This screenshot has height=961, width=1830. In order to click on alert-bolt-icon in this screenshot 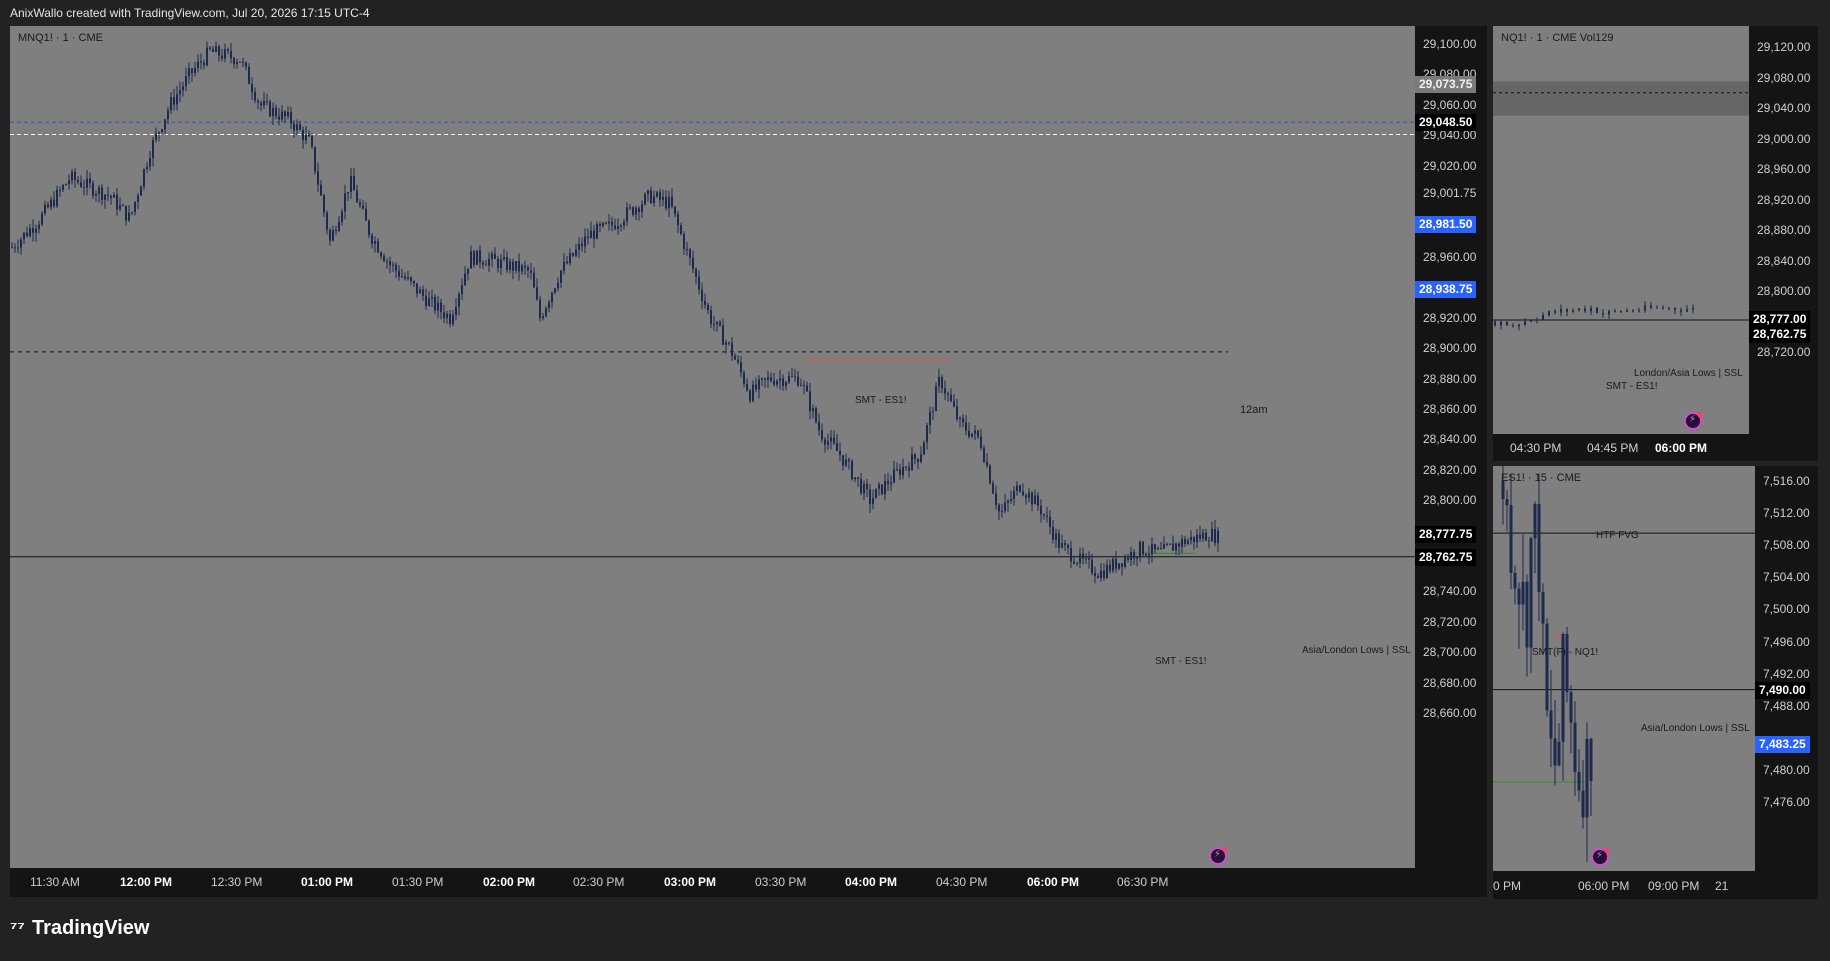, I will do `click(1218, 856)`.